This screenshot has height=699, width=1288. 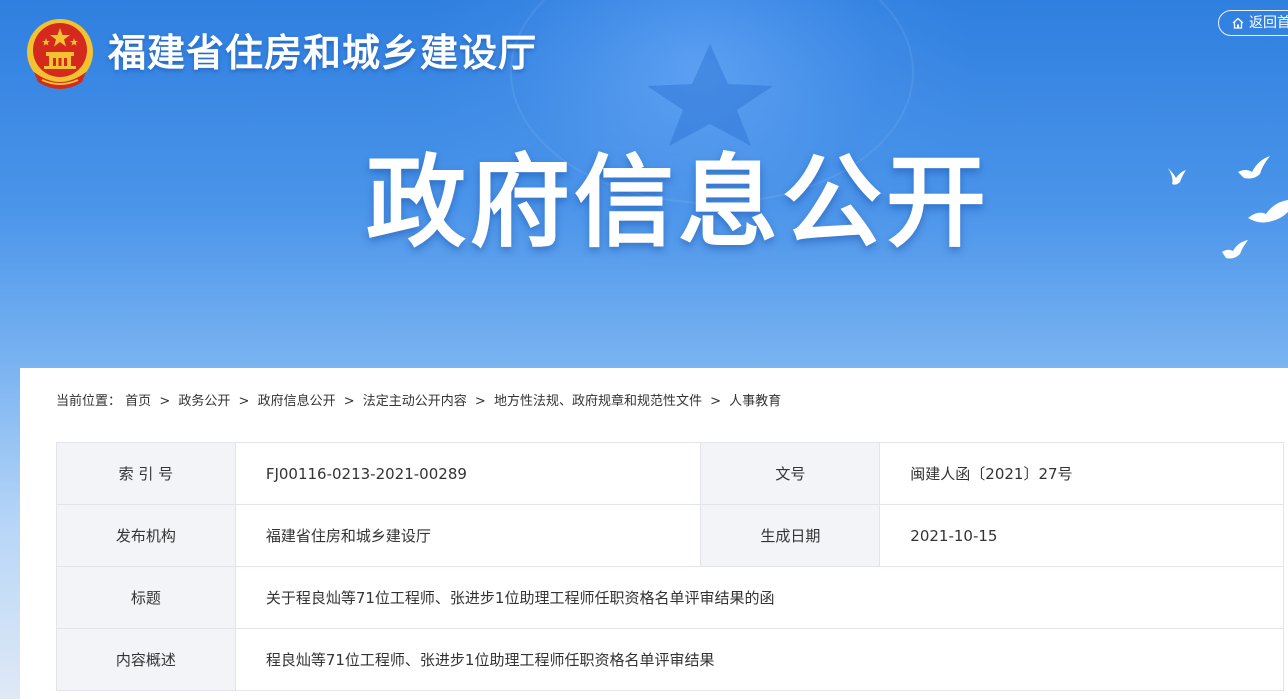 I want to click on title-label: 标题, so click(x=146, y=597).